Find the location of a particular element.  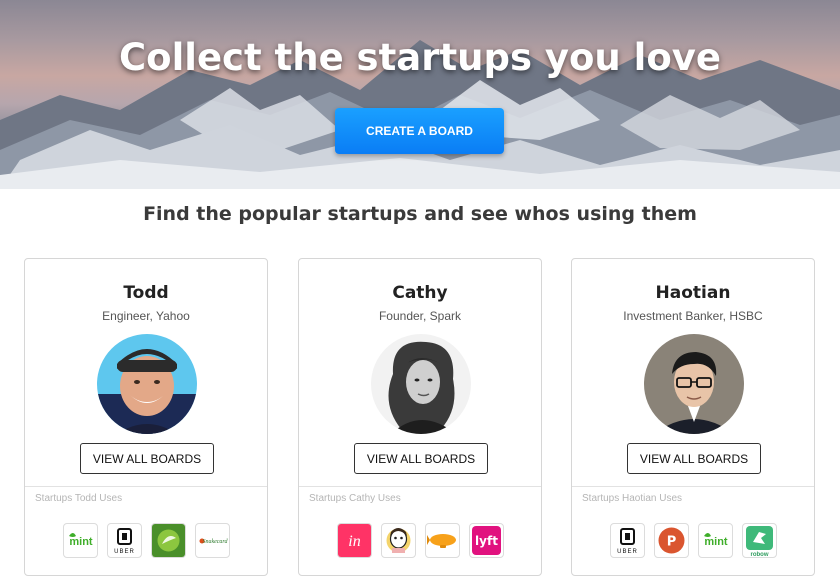

profile-name: Cathy is located at coordinates (420, 293).